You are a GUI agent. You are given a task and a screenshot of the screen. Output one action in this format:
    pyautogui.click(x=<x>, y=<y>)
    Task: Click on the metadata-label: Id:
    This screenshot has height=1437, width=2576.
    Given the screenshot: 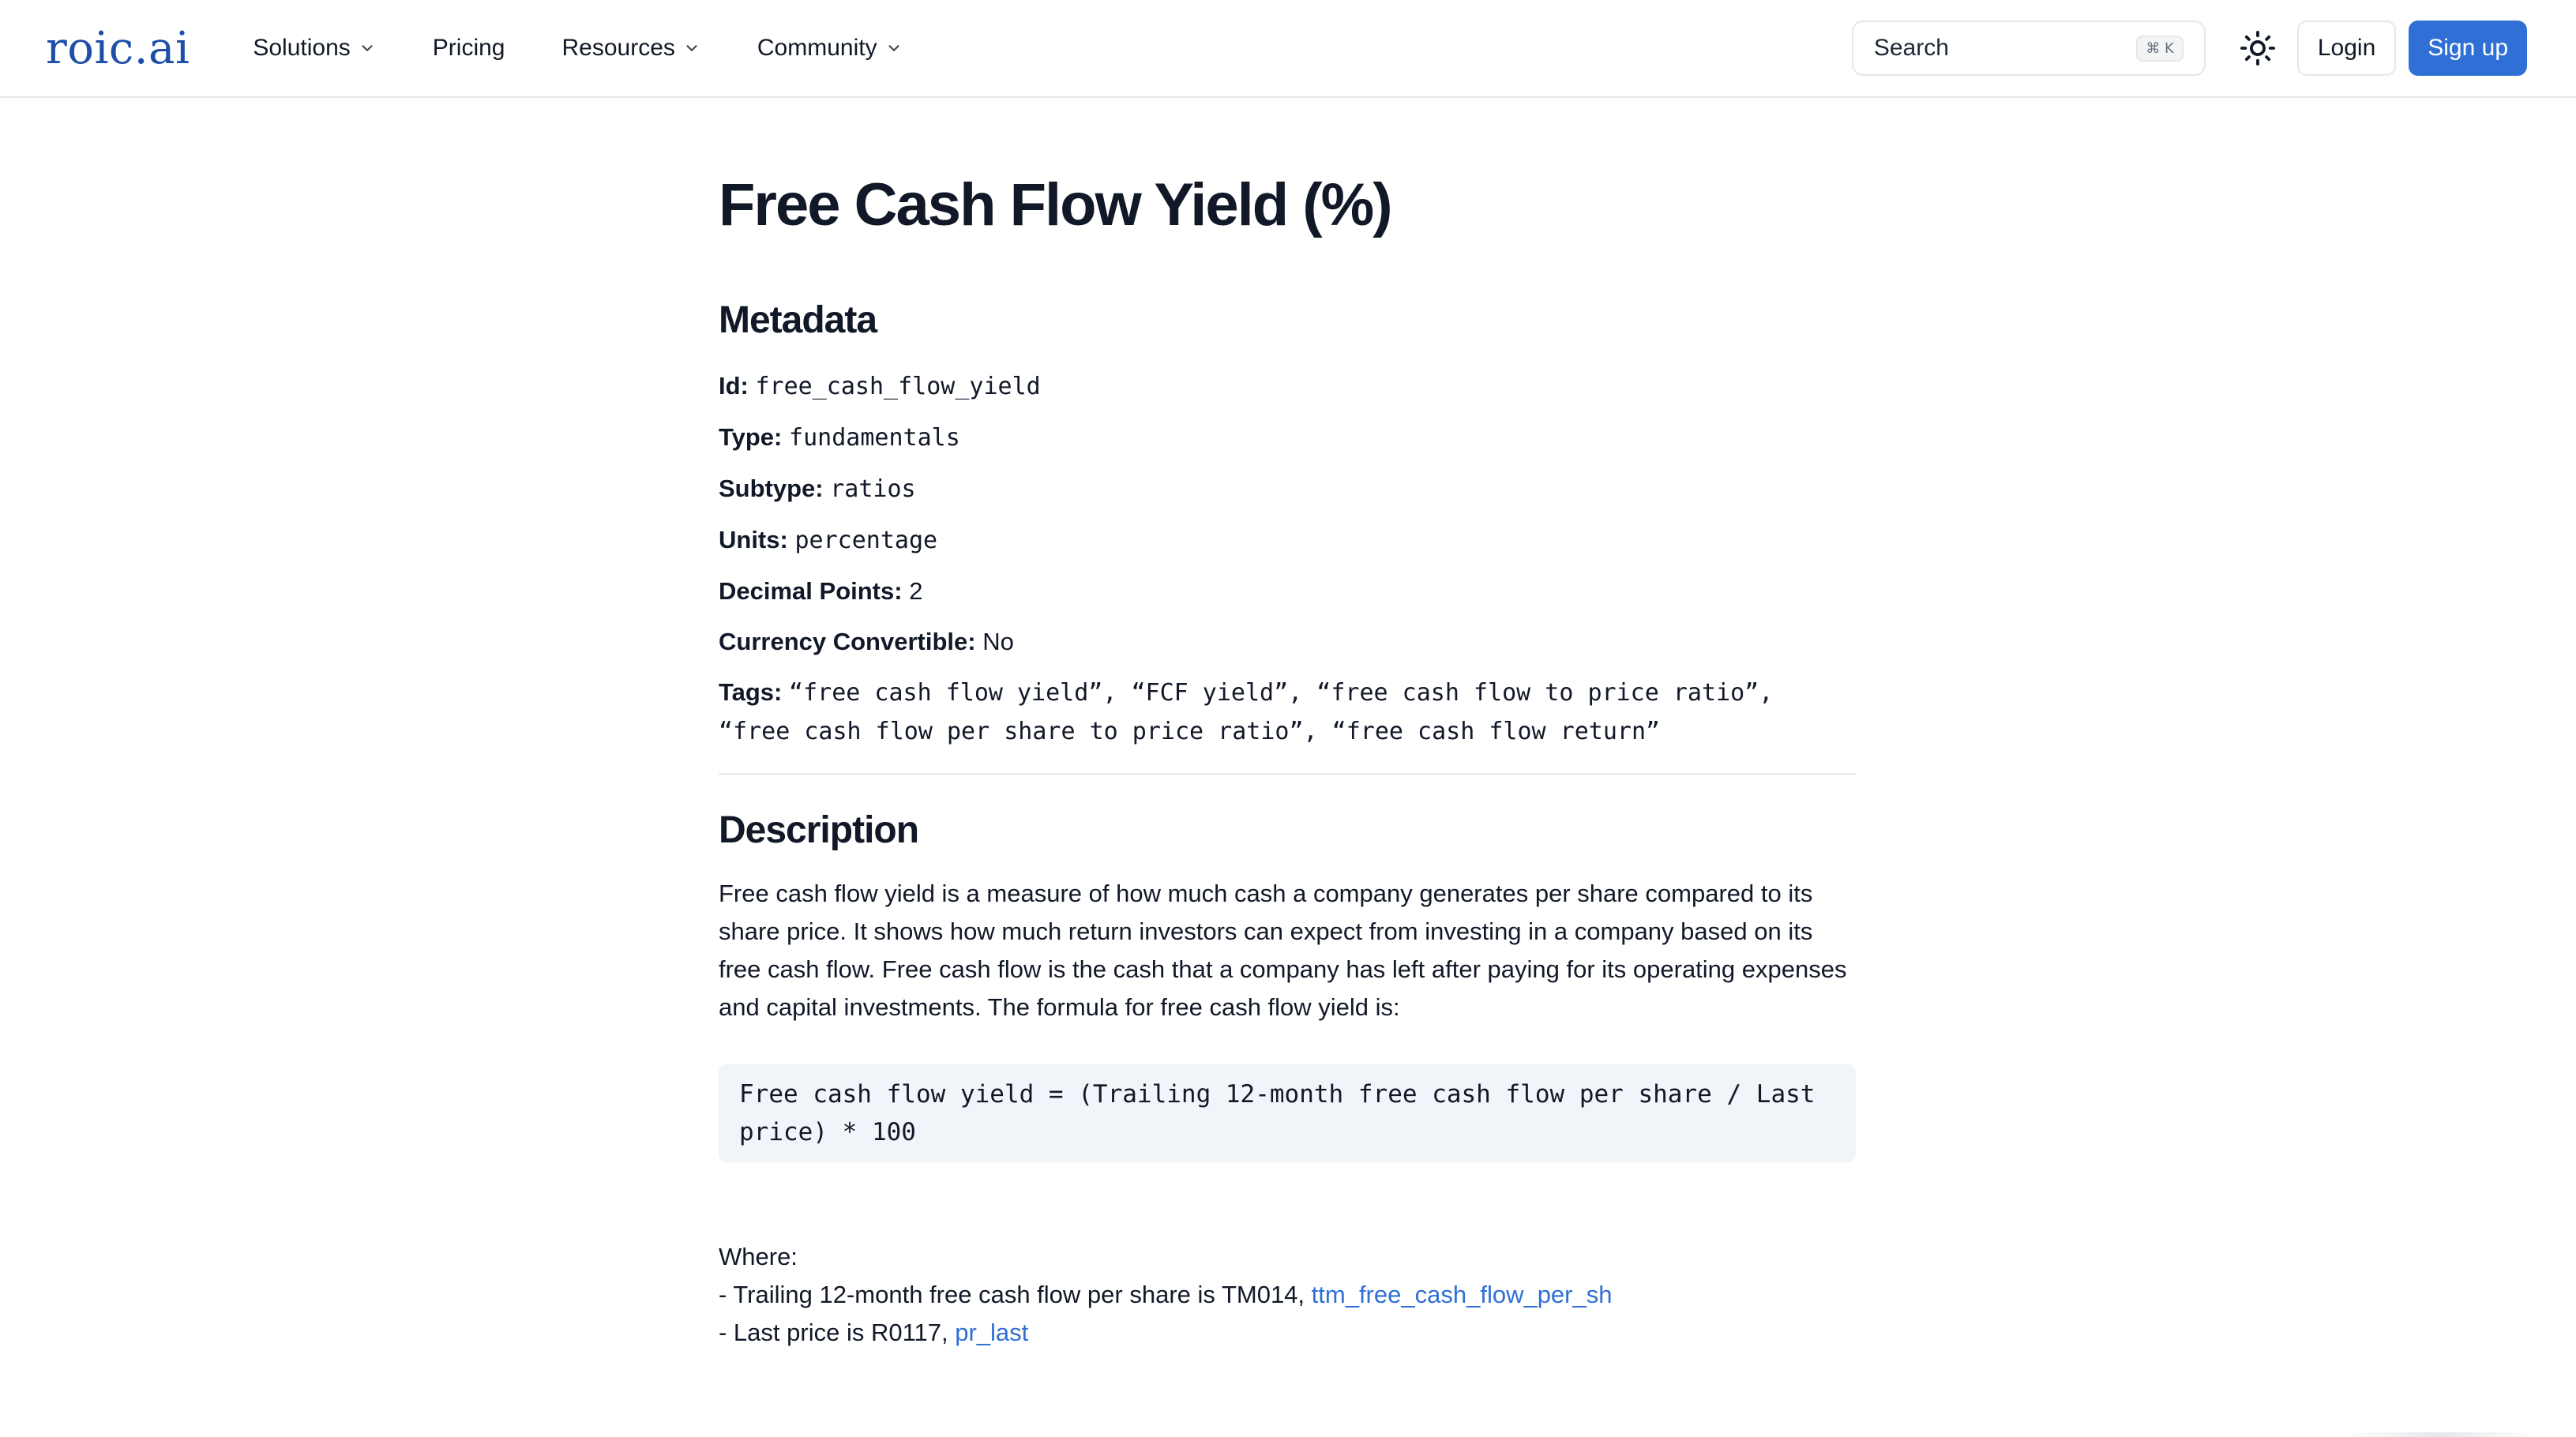 What is the action you would take?
    pyautogui.click(x=734, y=385)
    